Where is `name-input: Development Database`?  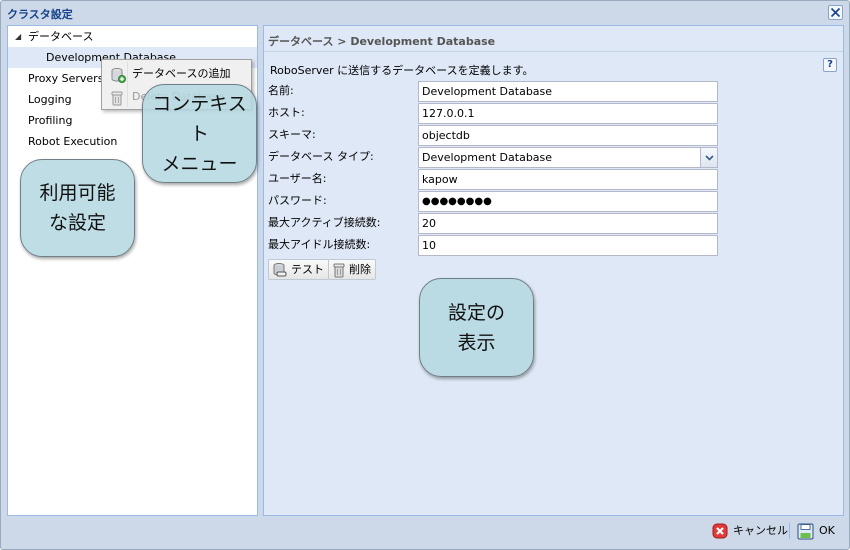
name-input: Development Database is located at coordinates (568, 91).